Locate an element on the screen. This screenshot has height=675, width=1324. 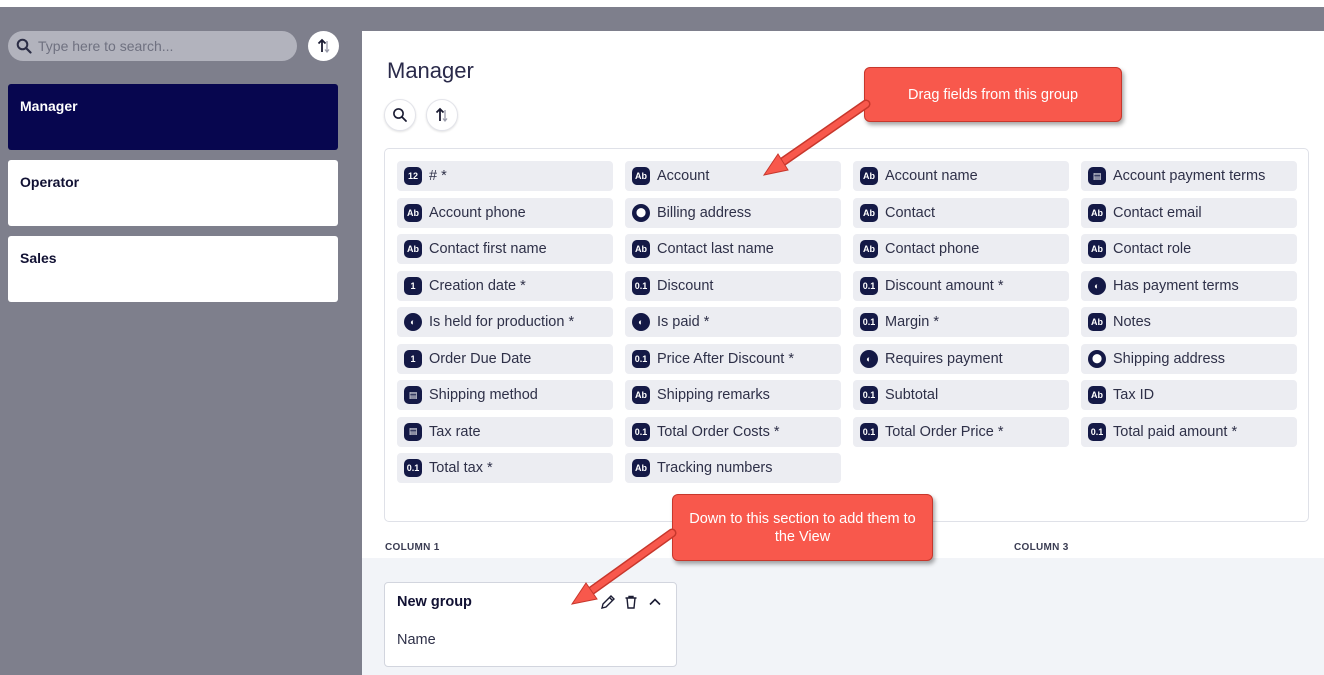
field-chip: 0.1 Total Order Price * is located at coordinates (961, 431).